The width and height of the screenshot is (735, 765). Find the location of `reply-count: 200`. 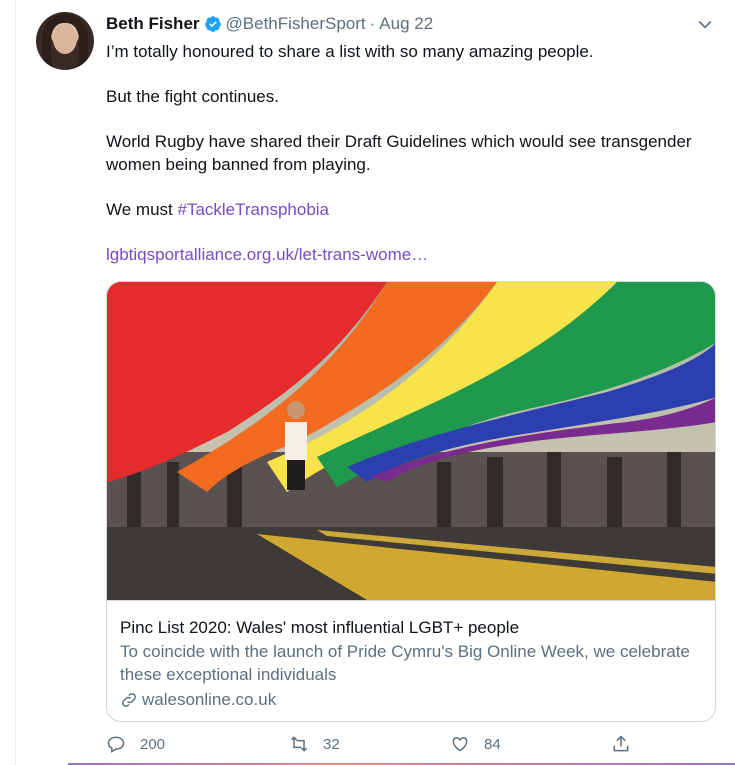

reply-count: 200 is located at coordinates (153, 744).